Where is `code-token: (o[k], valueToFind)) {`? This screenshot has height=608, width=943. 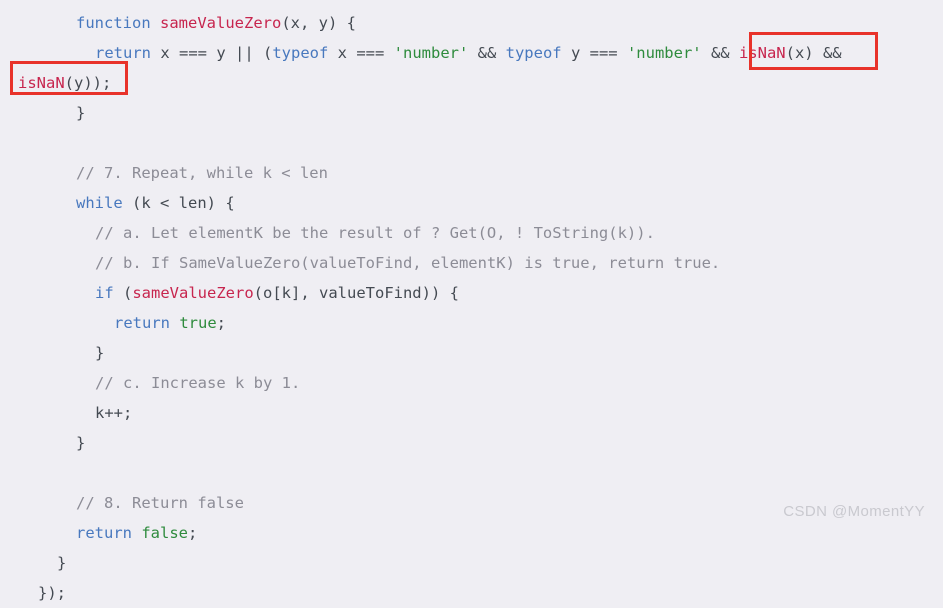
code-token: (o[k], valueToFind)) { is located at coordinates (356, 293).